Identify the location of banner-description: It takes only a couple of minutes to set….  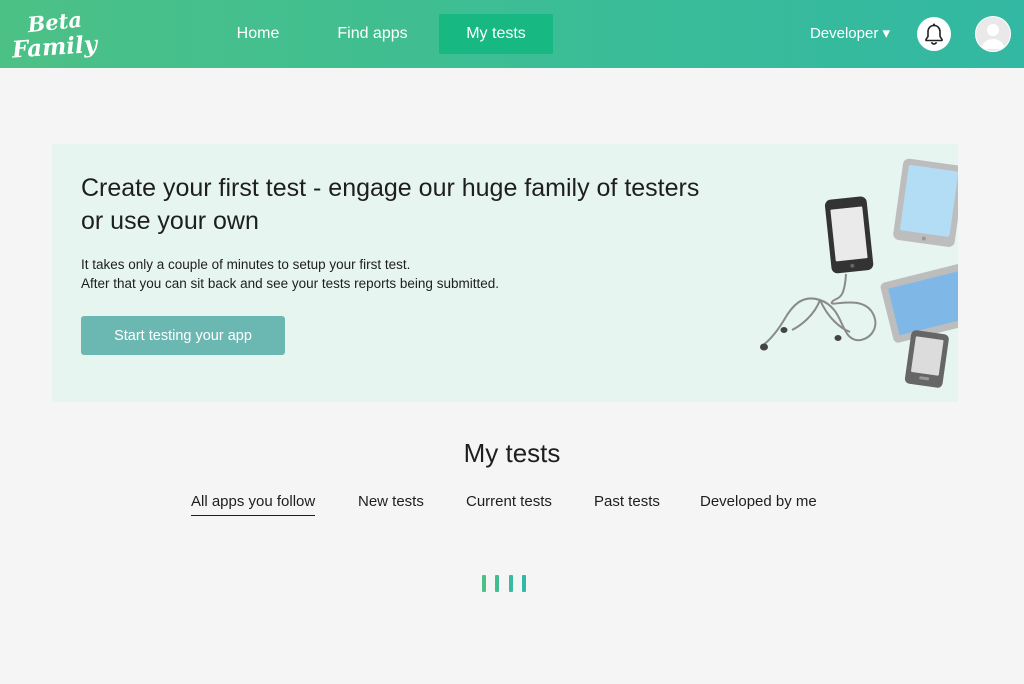
(361, 274).